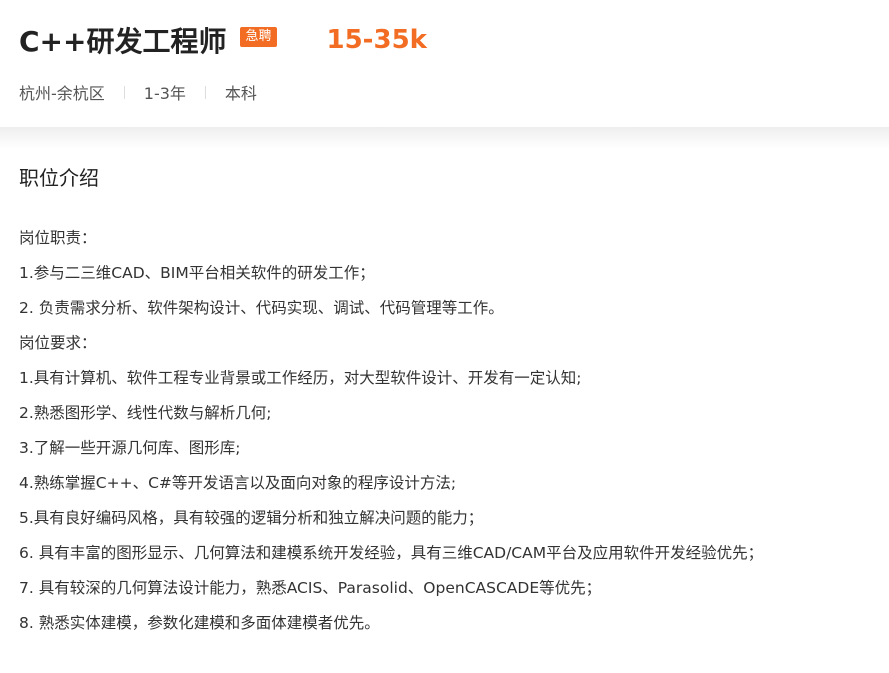 The image size is (889, 673). What do you see at coordinates (251, 518) in the screenshot?
I see `desc-line: 5.具有良好编码风格，具有较强的逻辑分析和独立解决问题的能力；` at bounding box center [251, 518].